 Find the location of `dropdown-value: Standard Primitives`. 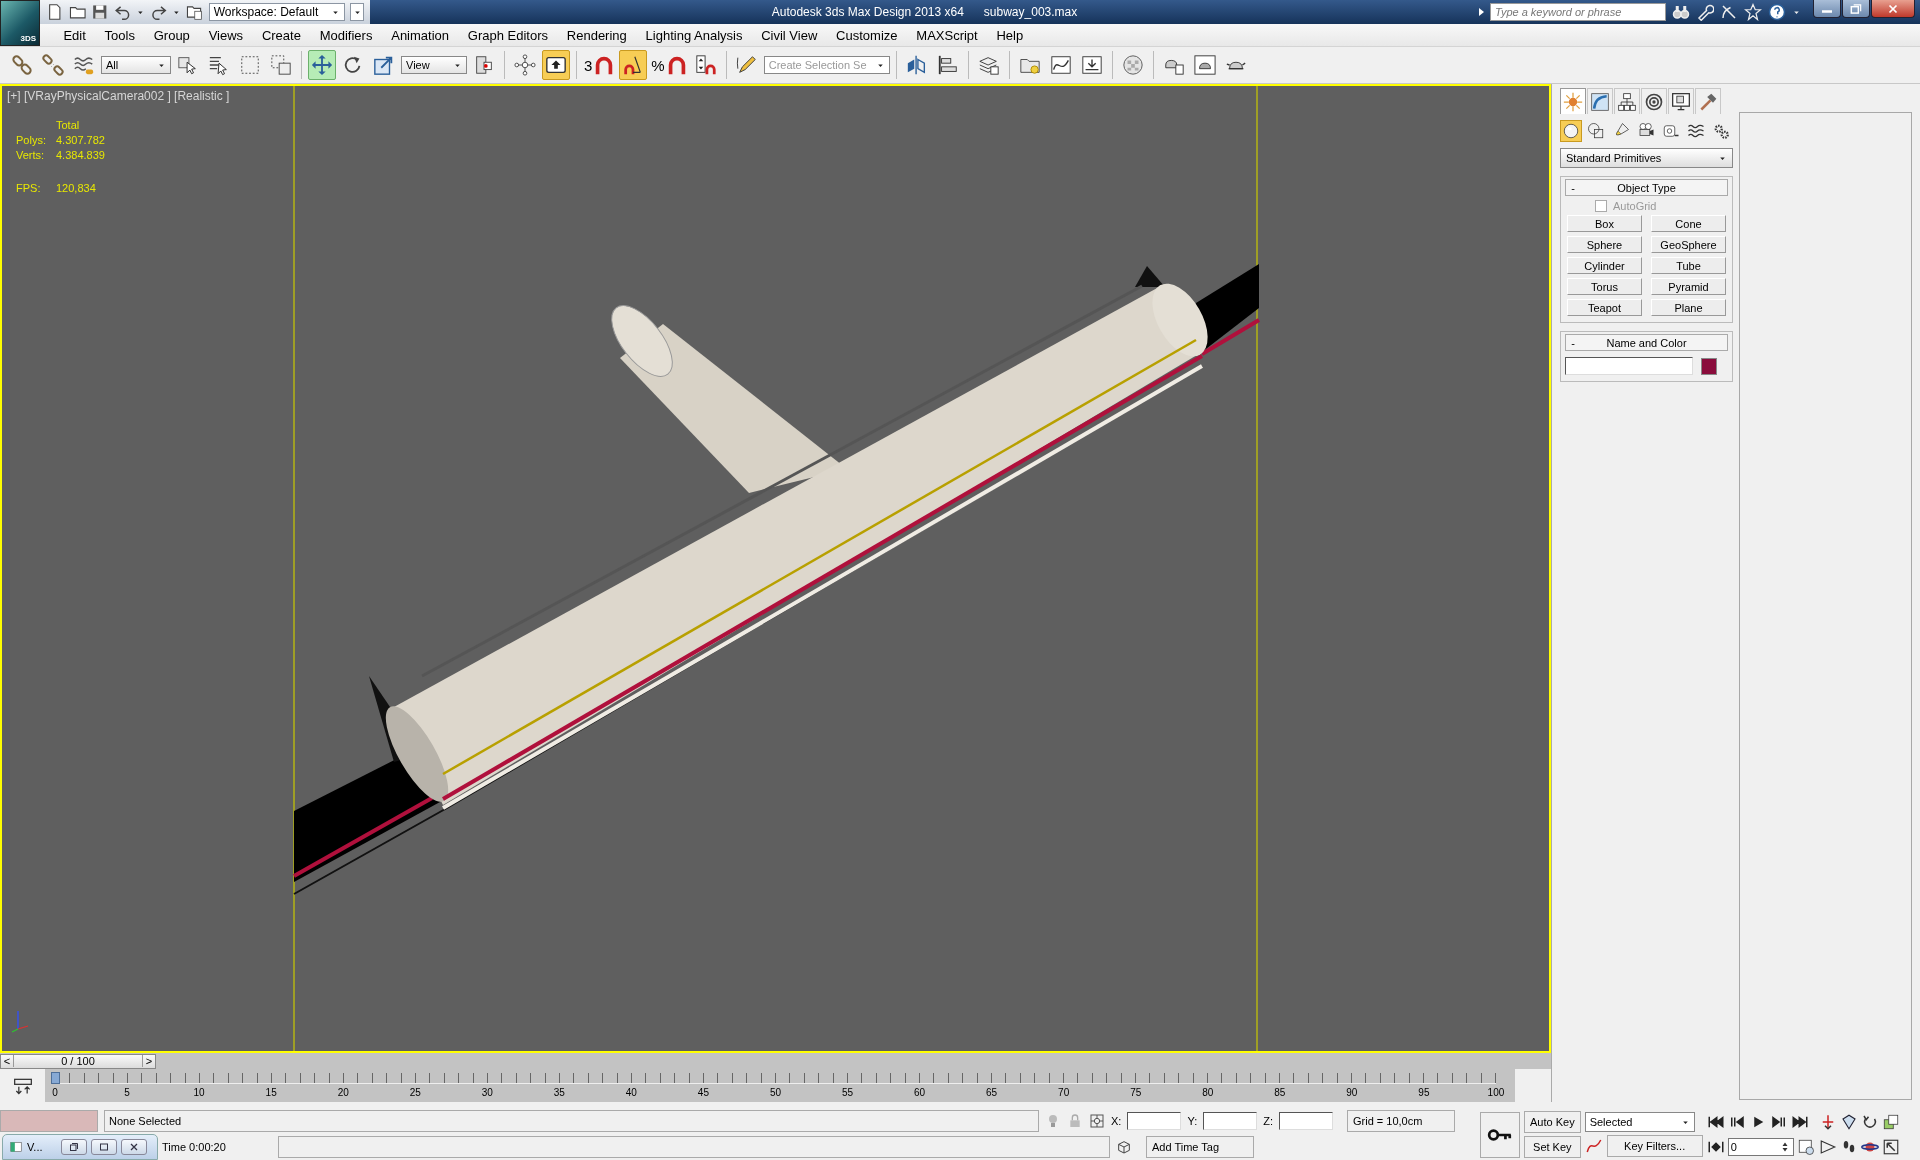

dropdown-value: Standard Primitives is located at coordinates (1614, 158).